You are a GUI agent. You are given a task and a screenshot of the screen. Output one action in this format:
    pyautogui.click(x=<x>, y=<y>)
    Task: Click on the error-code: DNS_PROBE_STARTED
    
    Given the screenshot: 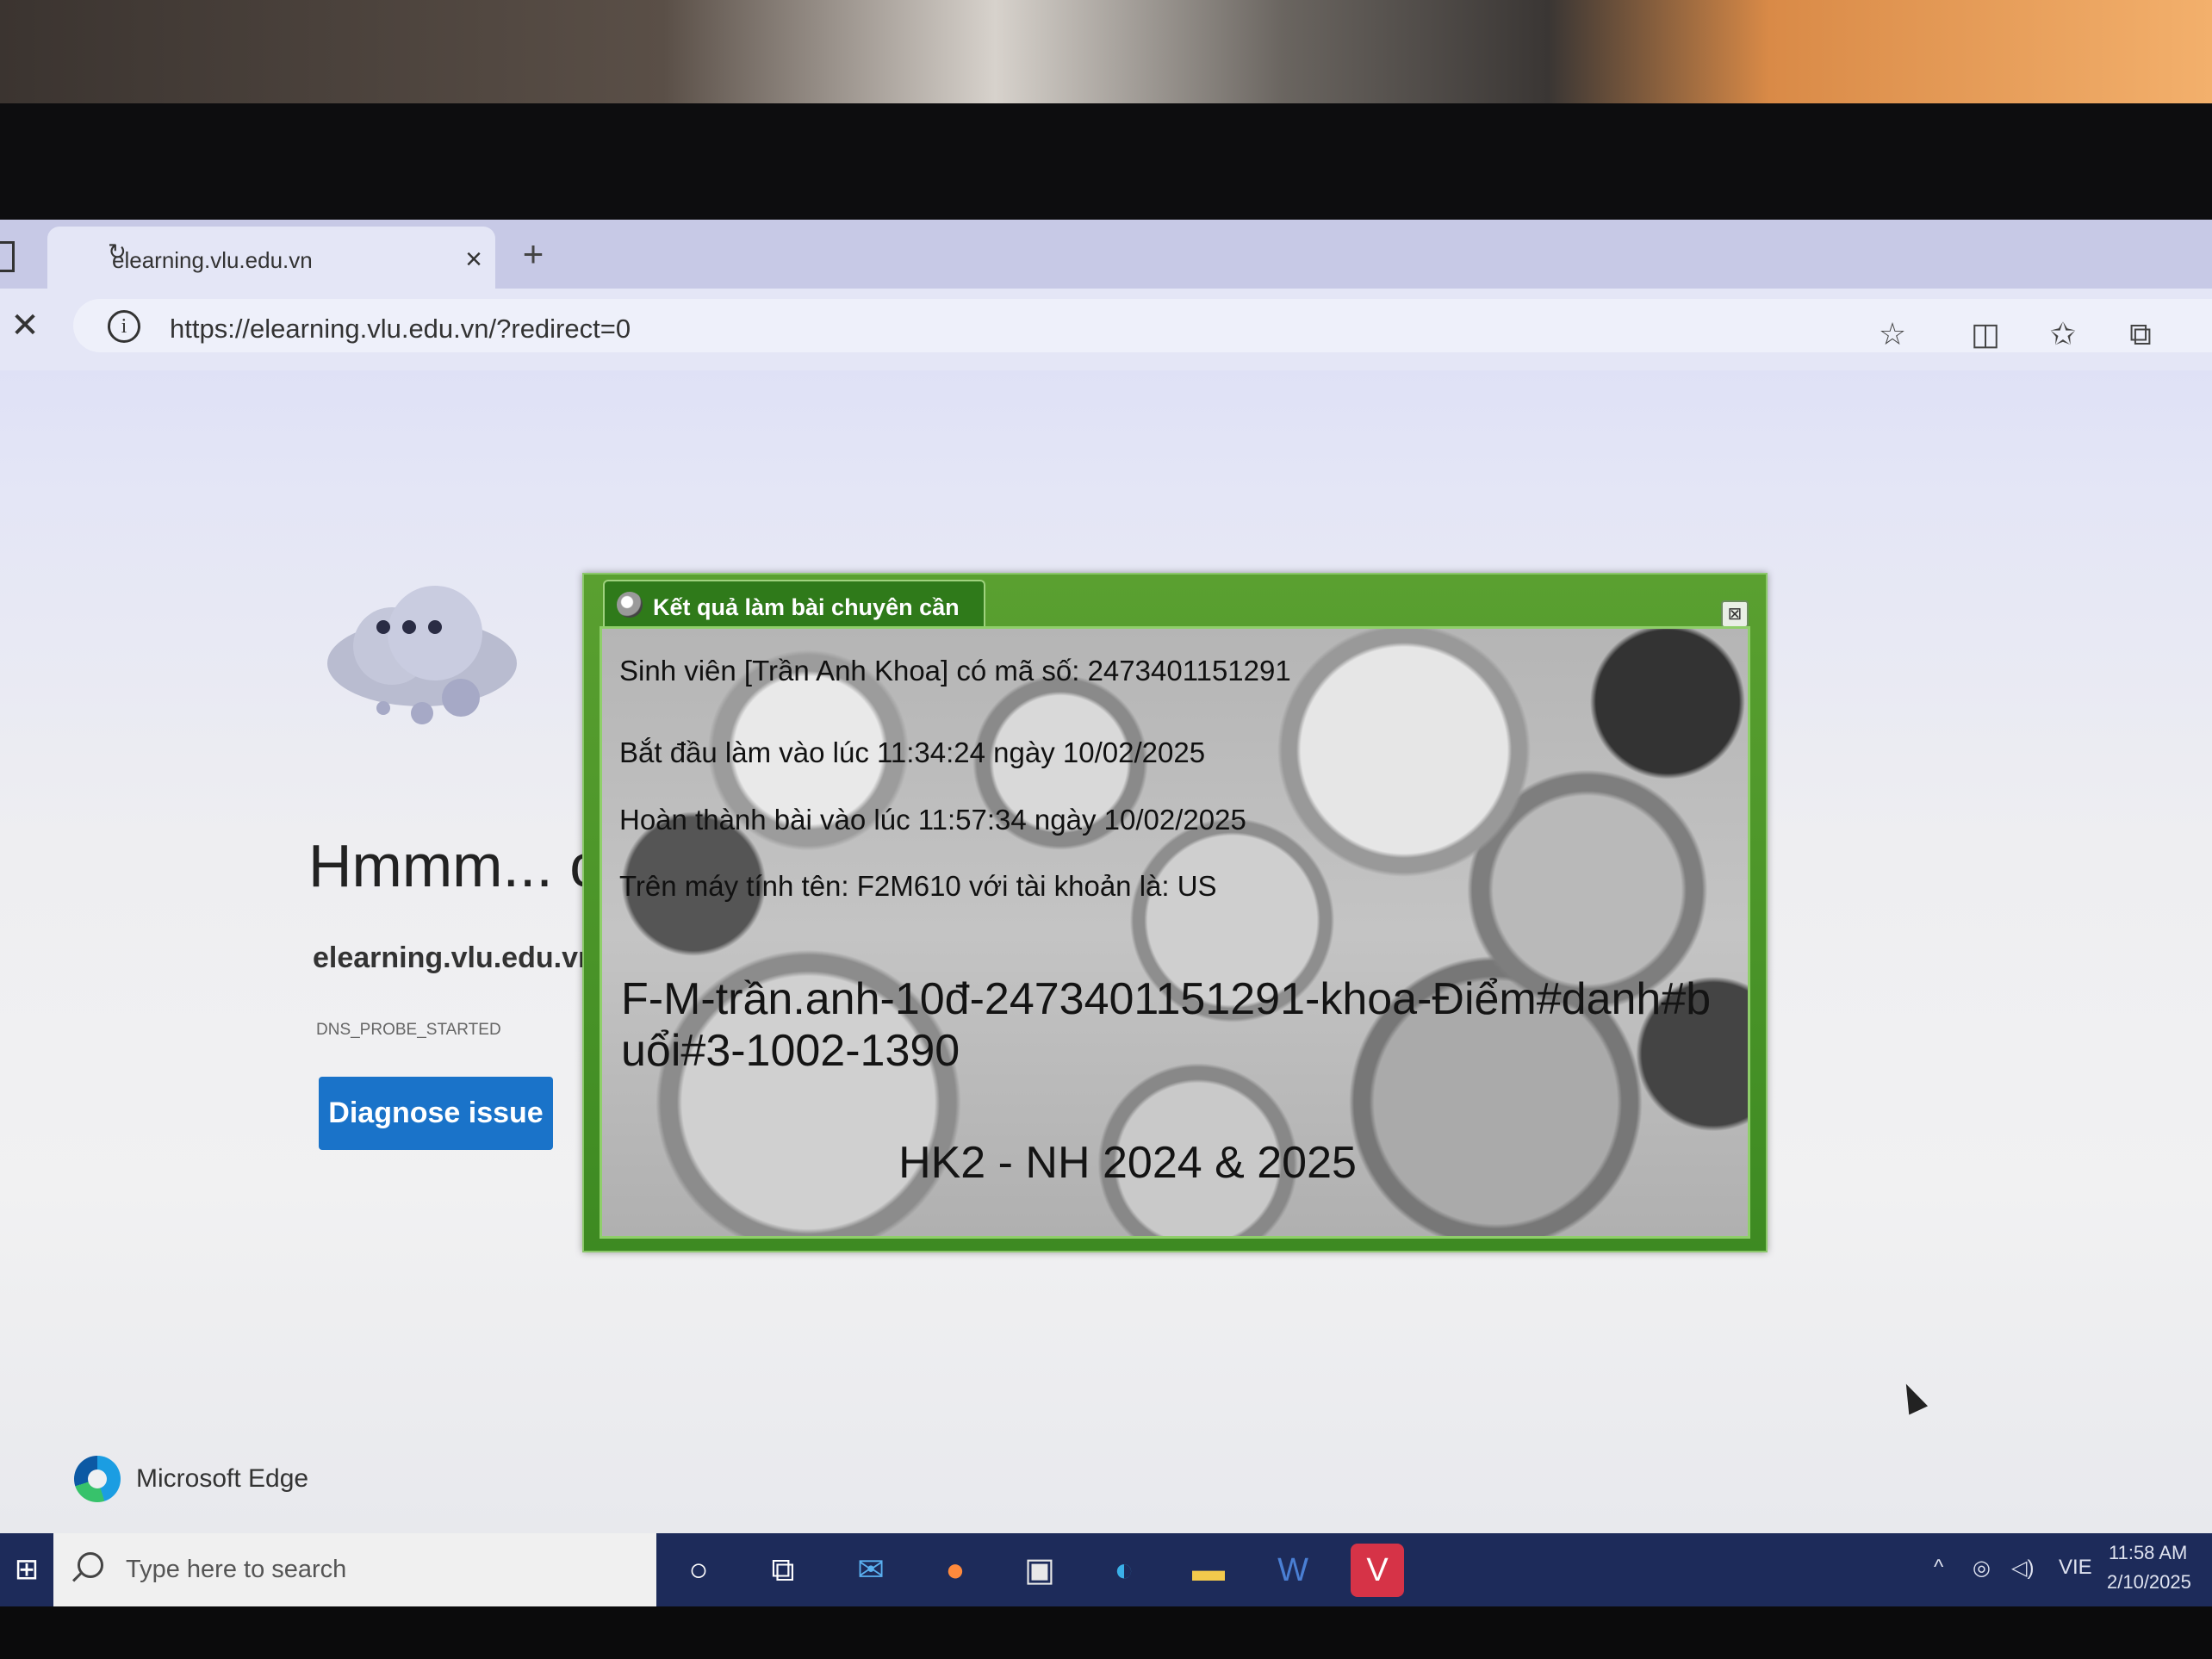 What is the action you would take?
    pyautogui.click(x=408, y=1030)
    